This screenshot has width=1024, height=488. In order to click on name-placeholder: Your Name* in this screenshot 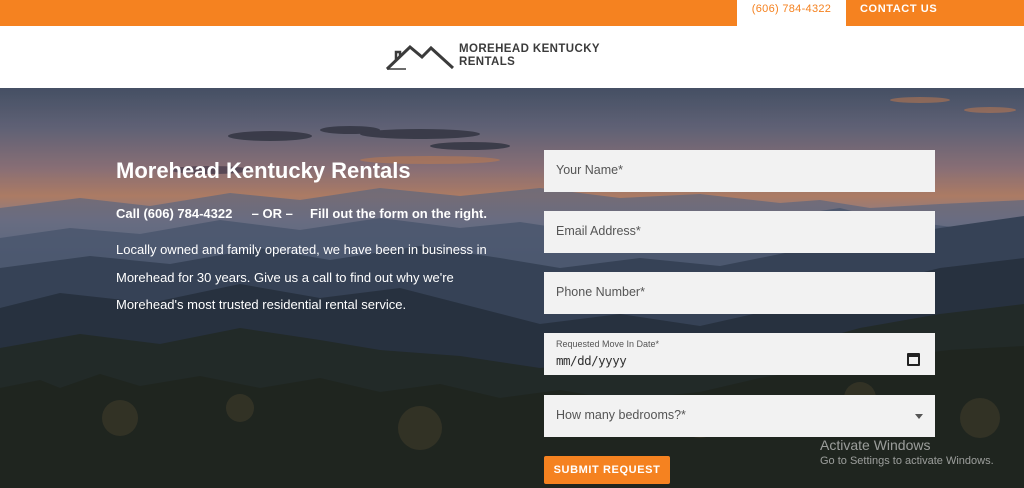, I will do `click(589, 170)`.